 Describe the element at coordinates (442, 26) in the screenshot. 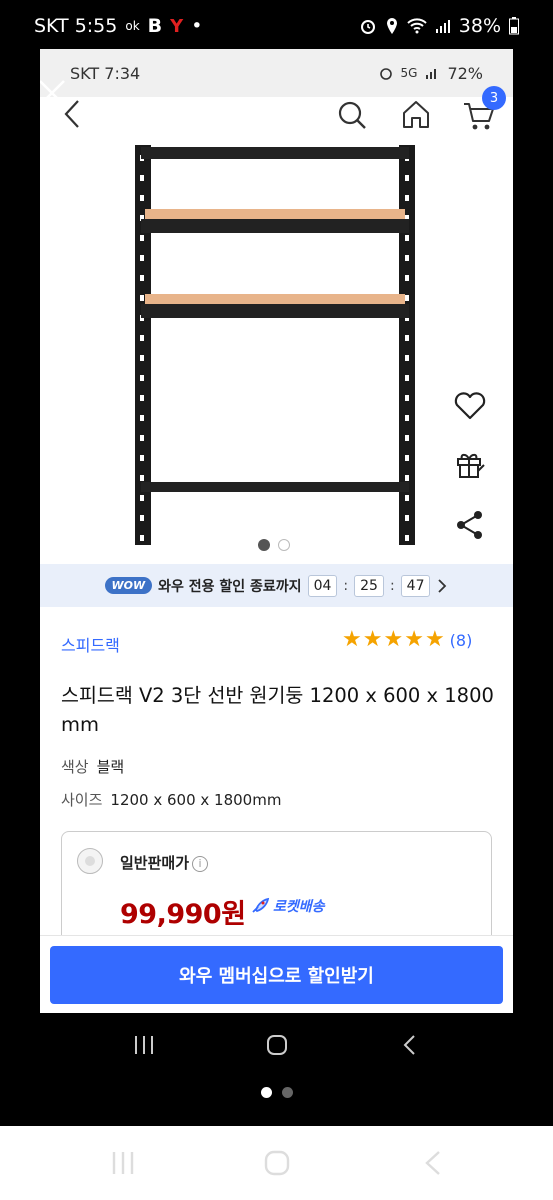

I see `signal-icon` at that location.